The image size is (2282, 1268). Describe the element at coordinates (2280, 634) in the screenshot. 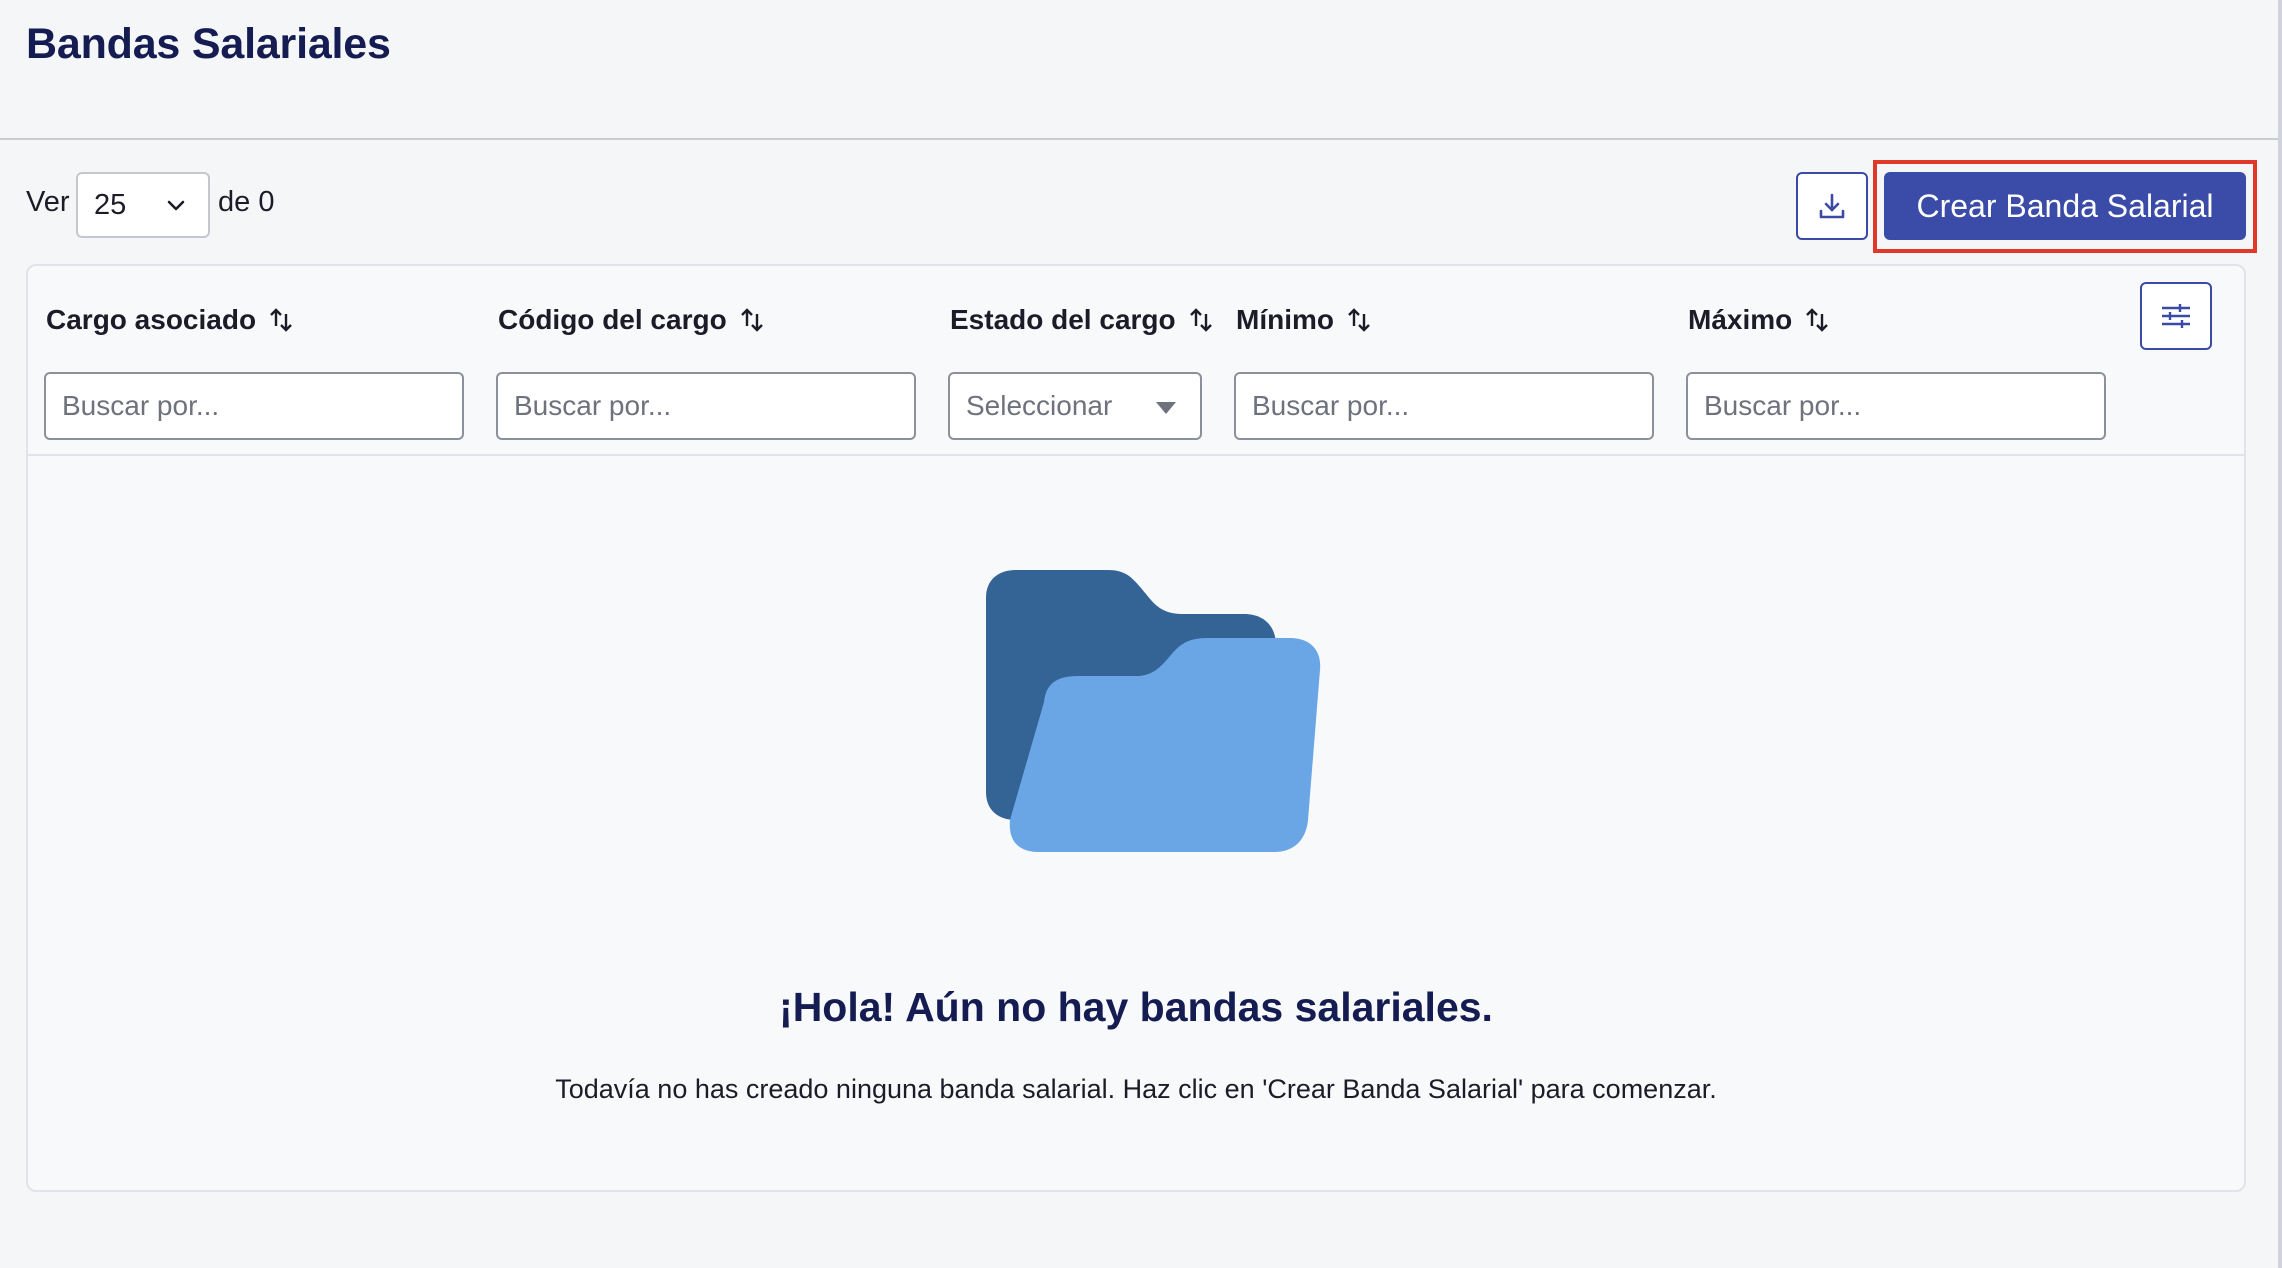

I see `window-edge` at that location.